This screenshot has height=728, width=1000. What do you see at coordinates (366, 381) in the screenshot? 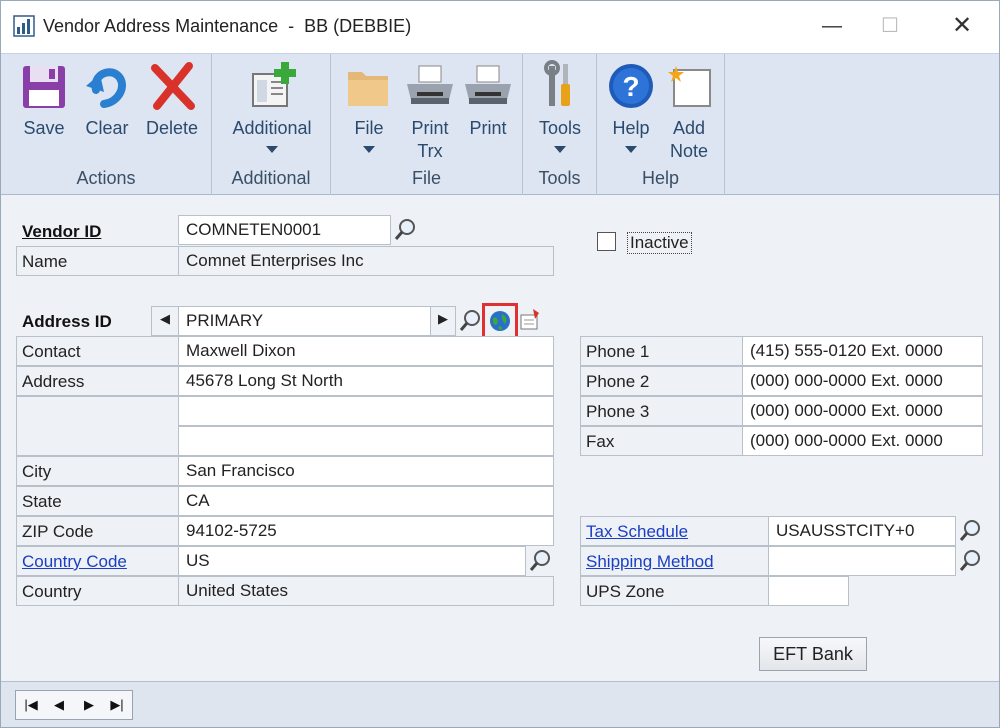
I see `address-line1-field: 45678 Long St North` at bounding box center [366, 381].